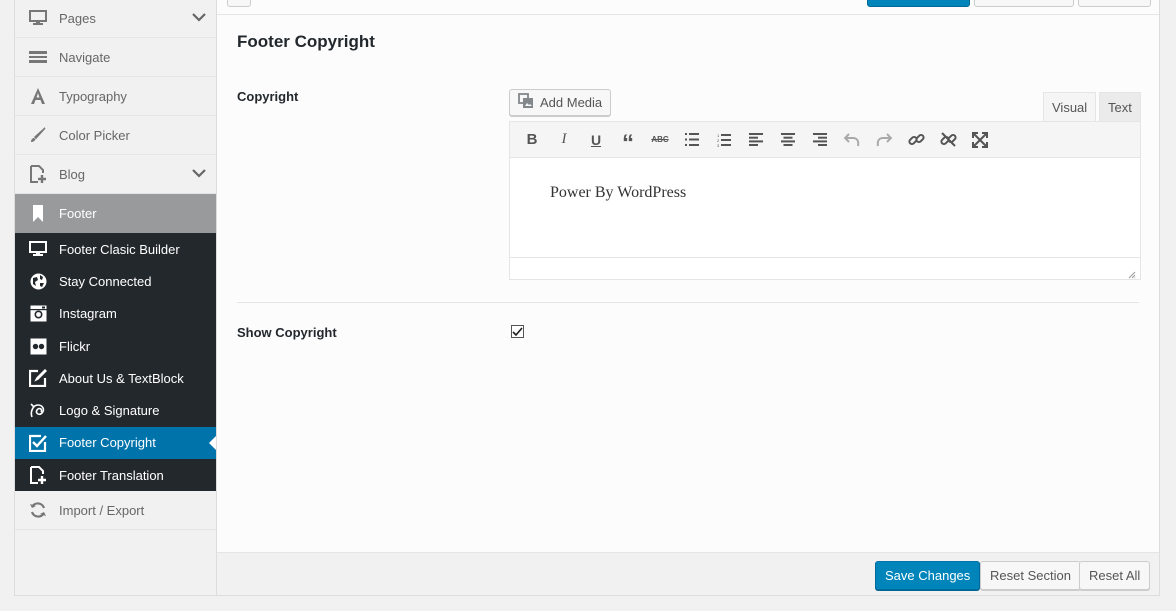 Image resolution: width=1176 pixels, height=611 pixels. What do you see at coordinates (93, 96) in the screenshot?
I see `sidebar-item-label: Typography` at bounding box center [93, 96].